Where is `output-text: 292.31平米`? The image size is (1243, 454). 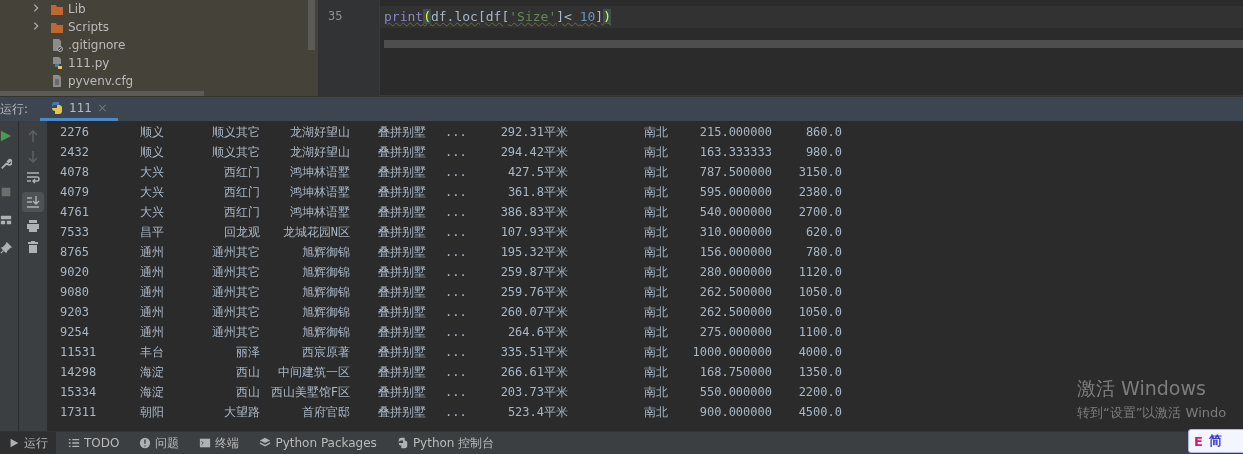
output-text: 292.31平米 is located at coordinates (533, 132).